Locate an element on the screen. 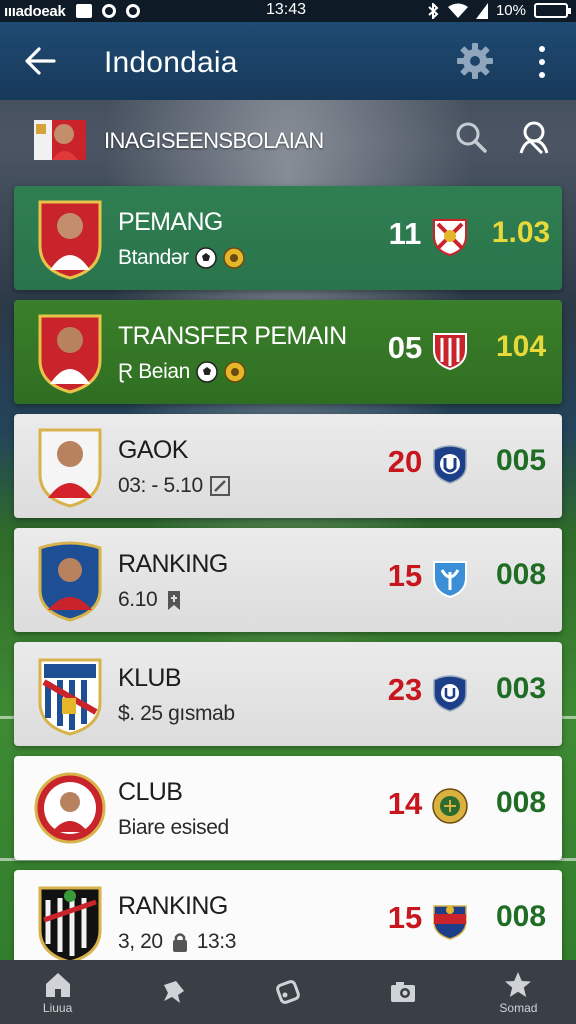 This screenshot has height=1024, width=576. card-subtitle: Btandər is located at coordinates (181, 258).